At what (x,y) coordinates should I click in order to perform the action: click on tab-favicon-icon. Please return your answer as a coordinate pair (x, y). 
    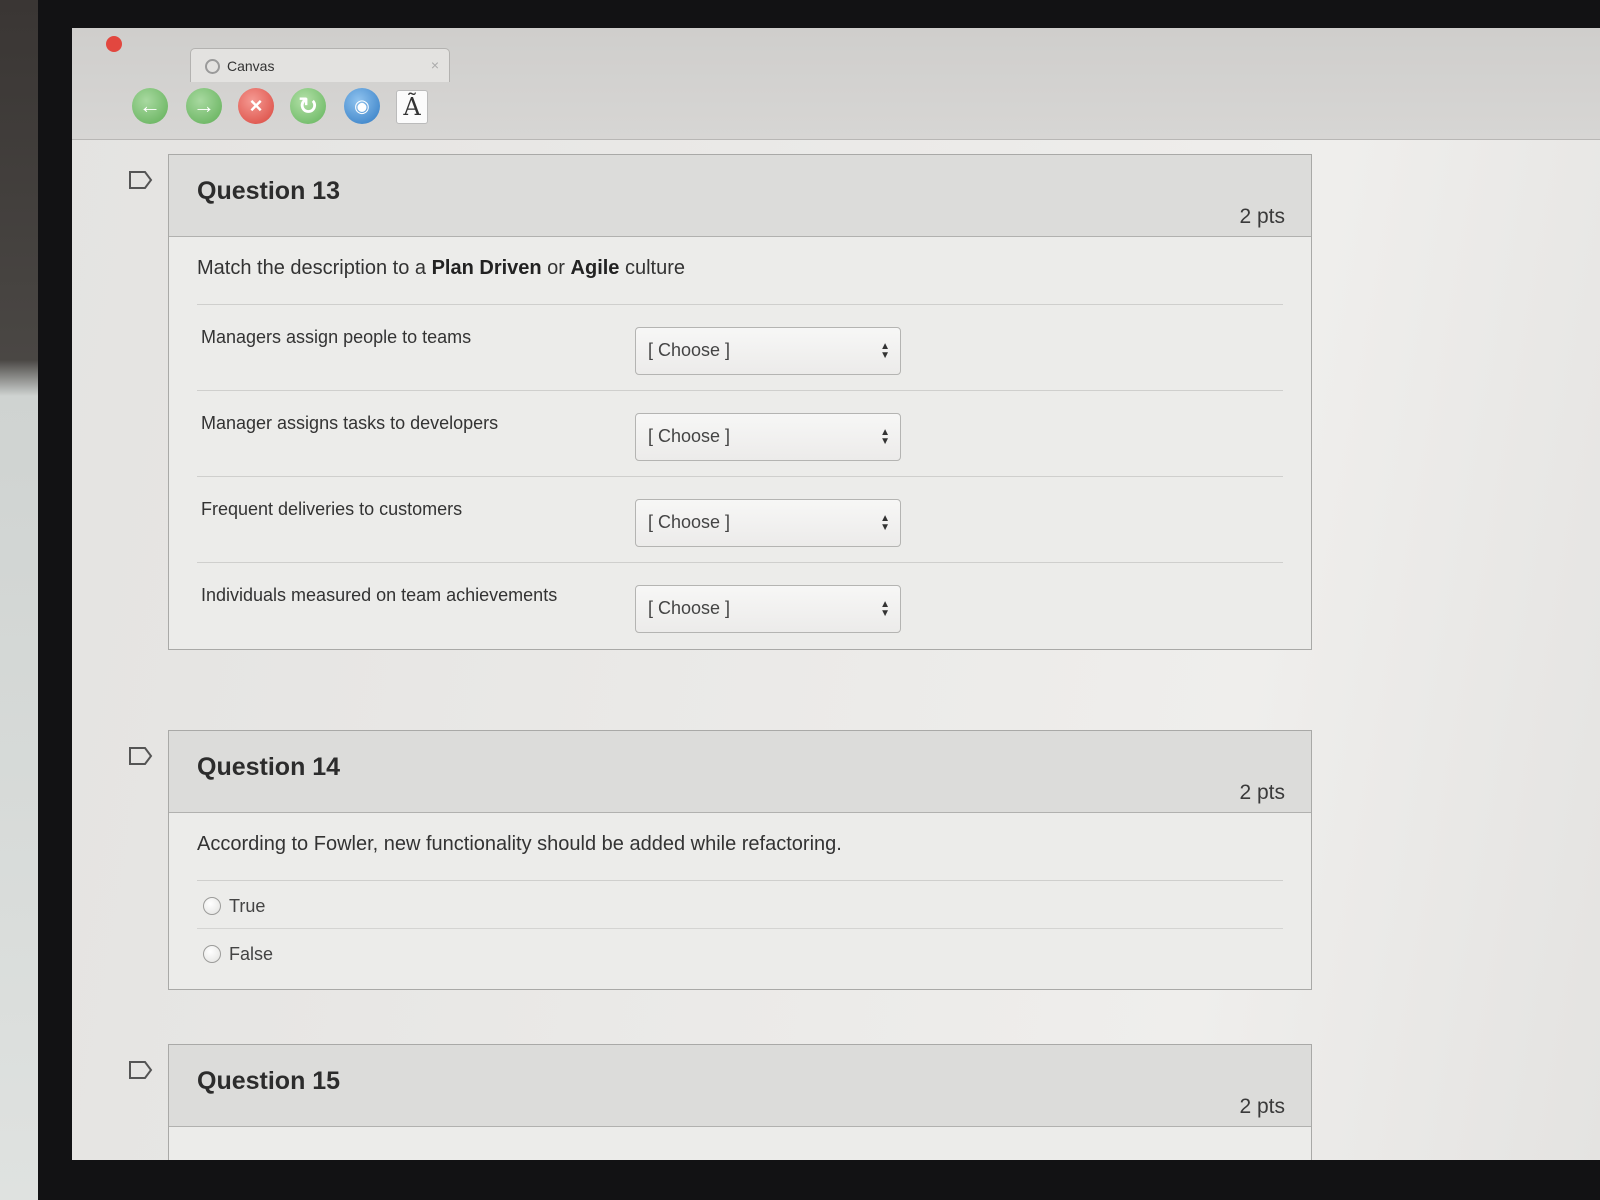
    Looking at the image, I should click on (212, 66).